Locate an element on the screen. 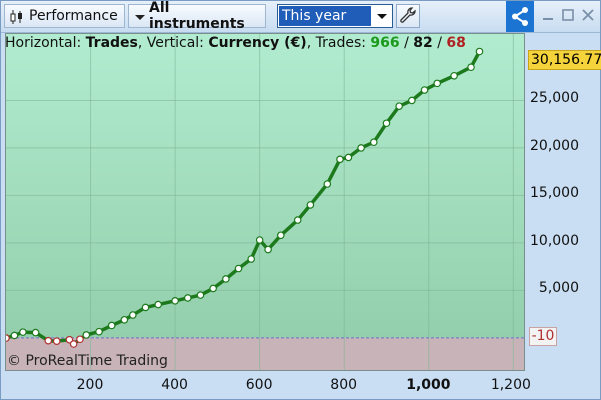 This screenshot has width=601, height=400. instruments-dropdown: All instruments is located at coordinates (197, 16).